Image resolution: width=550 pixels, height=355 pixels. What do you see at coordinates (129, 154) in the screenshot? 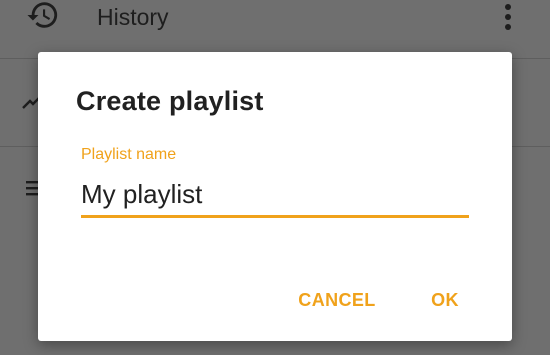
I see `playlist-name-label: Playlist name` at bounding box center [129, 154].